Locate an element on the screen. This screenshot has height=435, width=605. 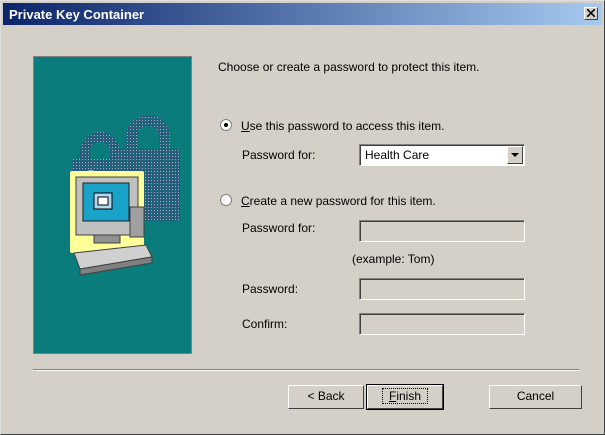
example-hint: (example: Tom) is located at coordinates (393, 259).